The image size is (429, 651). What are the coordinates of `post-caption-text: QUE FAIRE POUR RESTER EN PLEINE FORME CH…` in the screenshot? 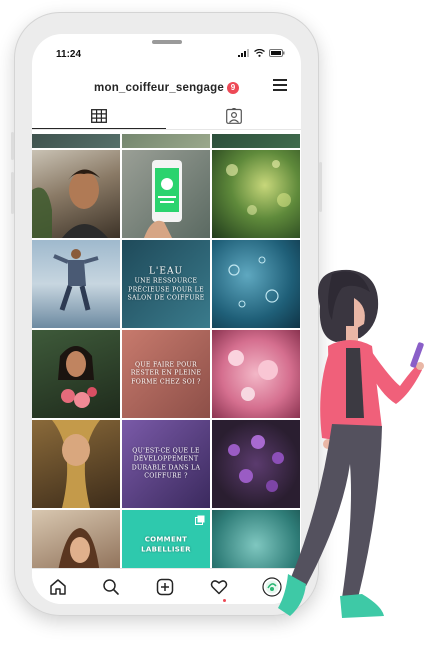 It's located at (166, 373).